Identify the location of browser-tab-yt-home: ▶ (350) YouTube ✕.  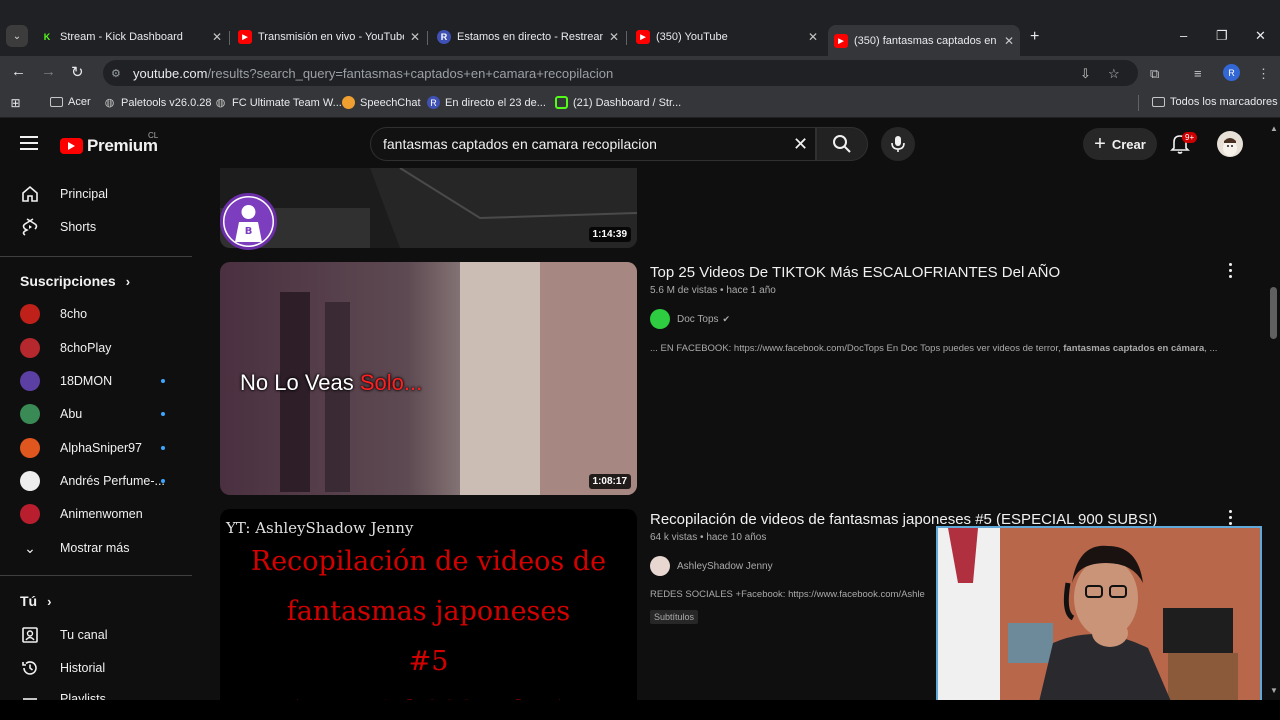
(727, 37).